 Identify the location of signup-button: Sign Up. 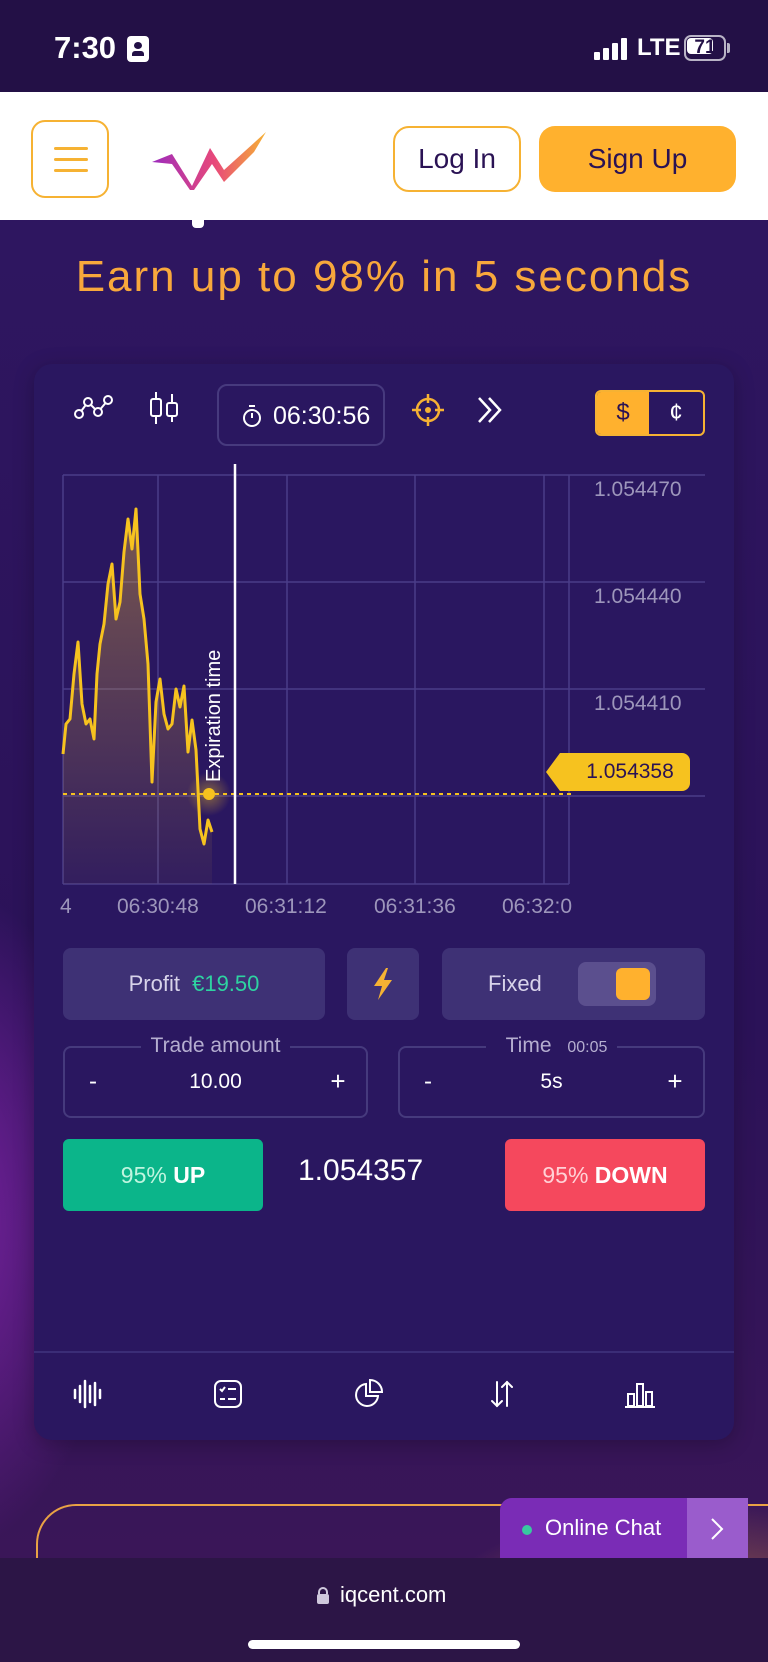
(637, 159).